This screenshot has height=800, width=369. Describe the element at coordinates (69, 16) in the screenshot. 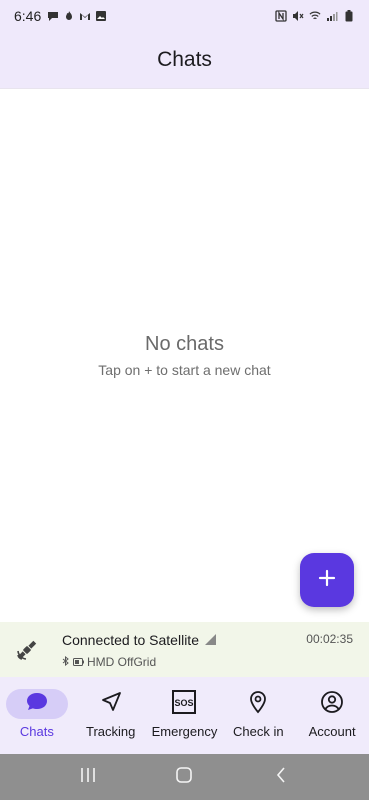

I see `fire-icon` at that location.